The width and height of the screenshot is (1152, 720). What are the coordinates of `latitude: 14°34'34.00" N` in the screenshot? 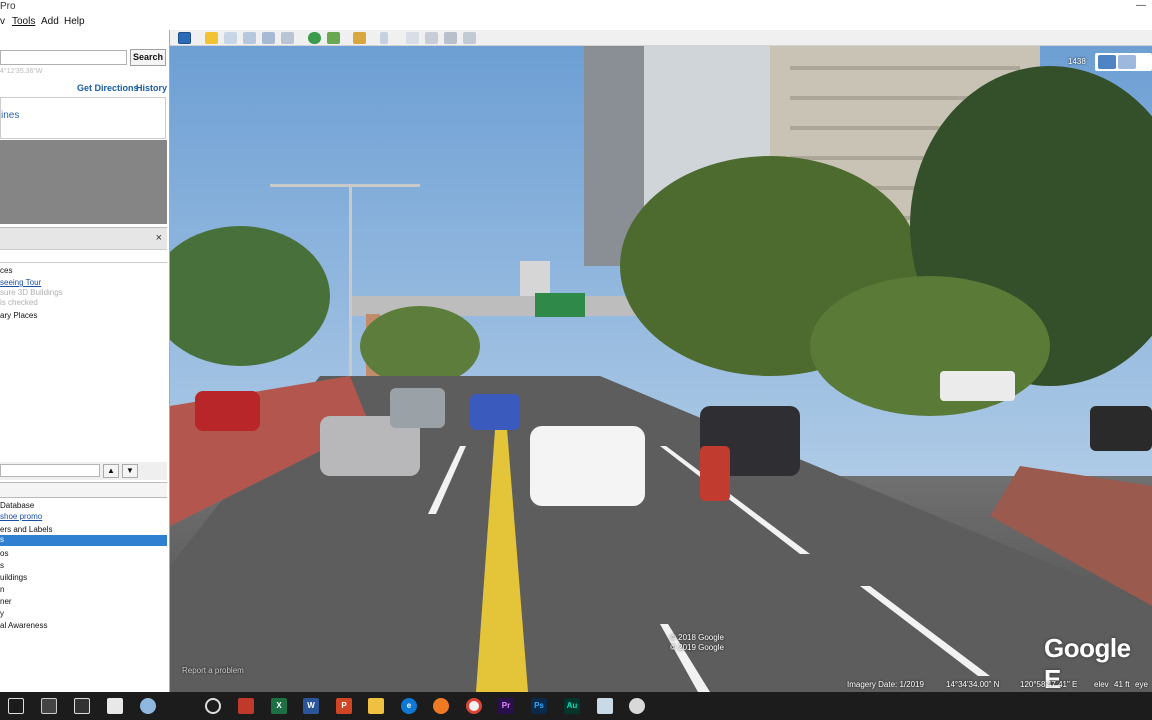 It's located at (973, 684).